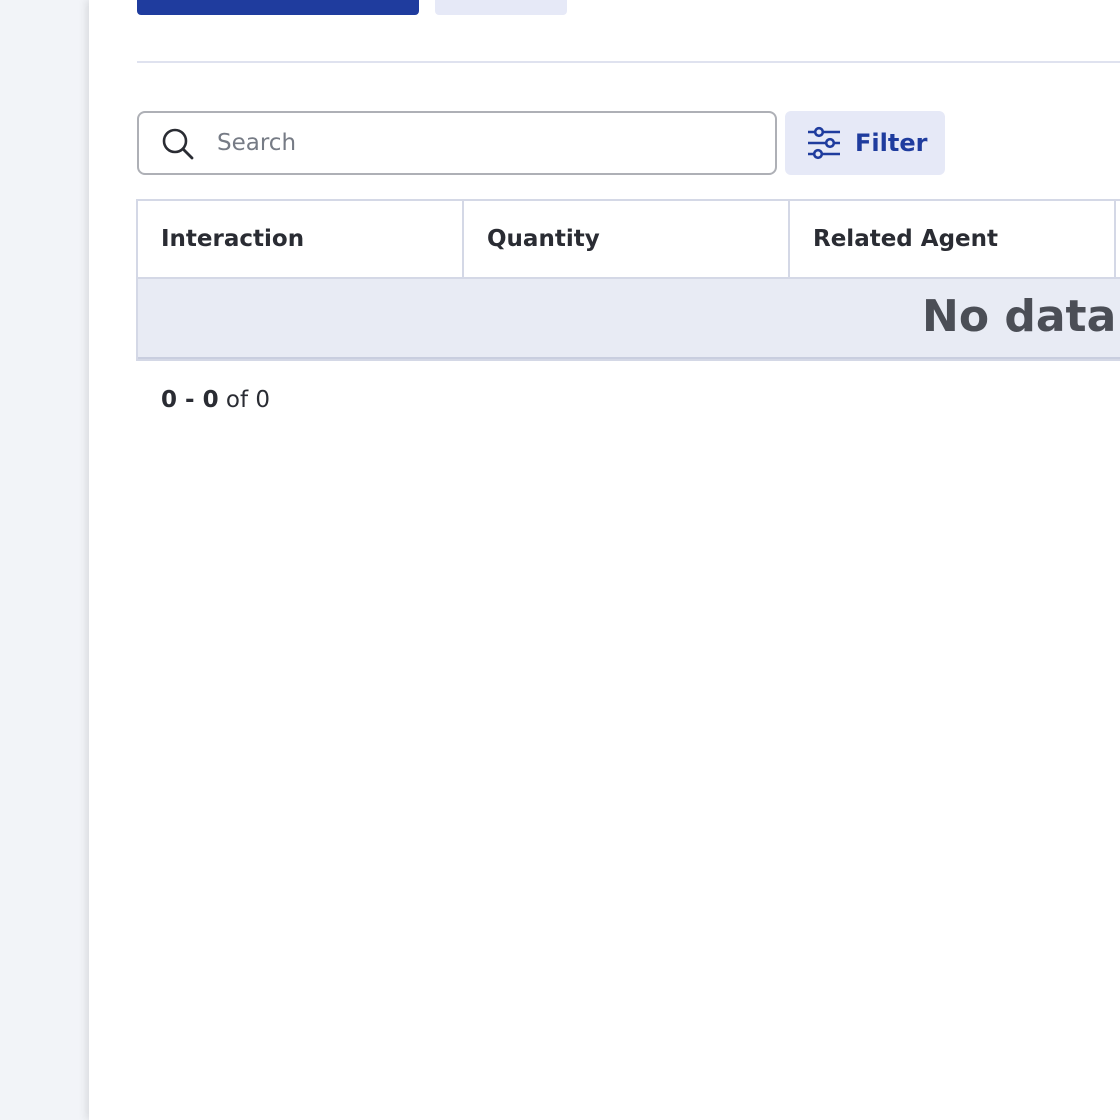  Describe the element at coordinates (190, 400) in the screenshot. I see `pagination-range: 0 - 0` at that location.